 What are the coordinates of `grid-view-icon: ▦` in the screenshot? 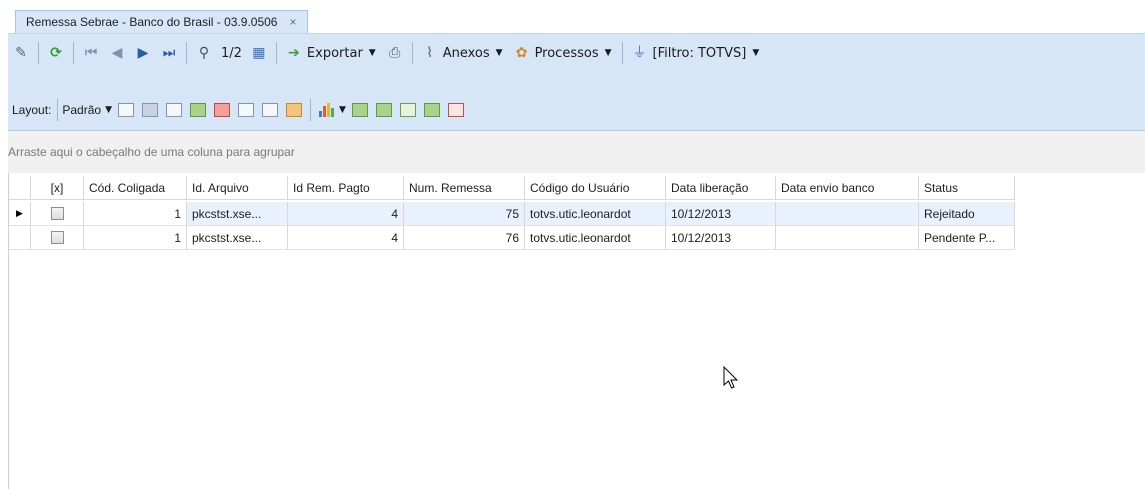 It's located at (259, 53).